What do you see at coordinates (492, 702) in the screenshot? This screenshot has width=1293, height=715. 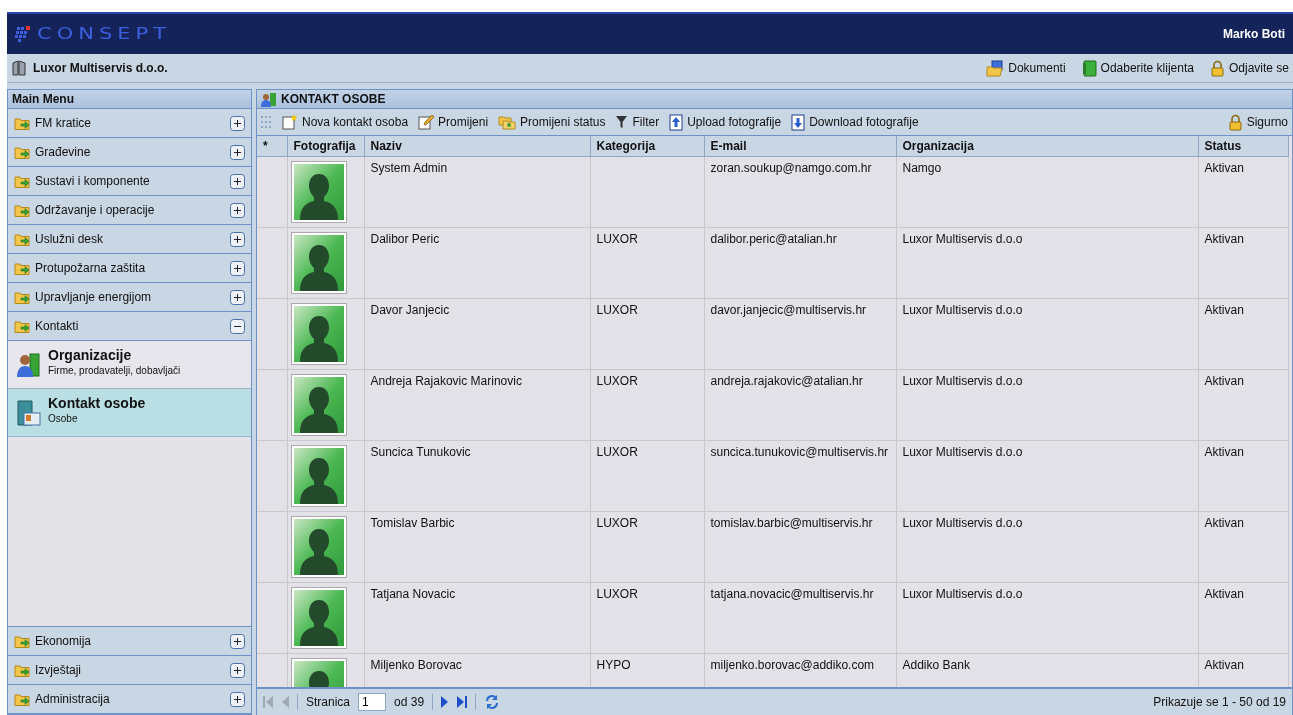 I see `refresh-icon` at bounding box center [492, 702].